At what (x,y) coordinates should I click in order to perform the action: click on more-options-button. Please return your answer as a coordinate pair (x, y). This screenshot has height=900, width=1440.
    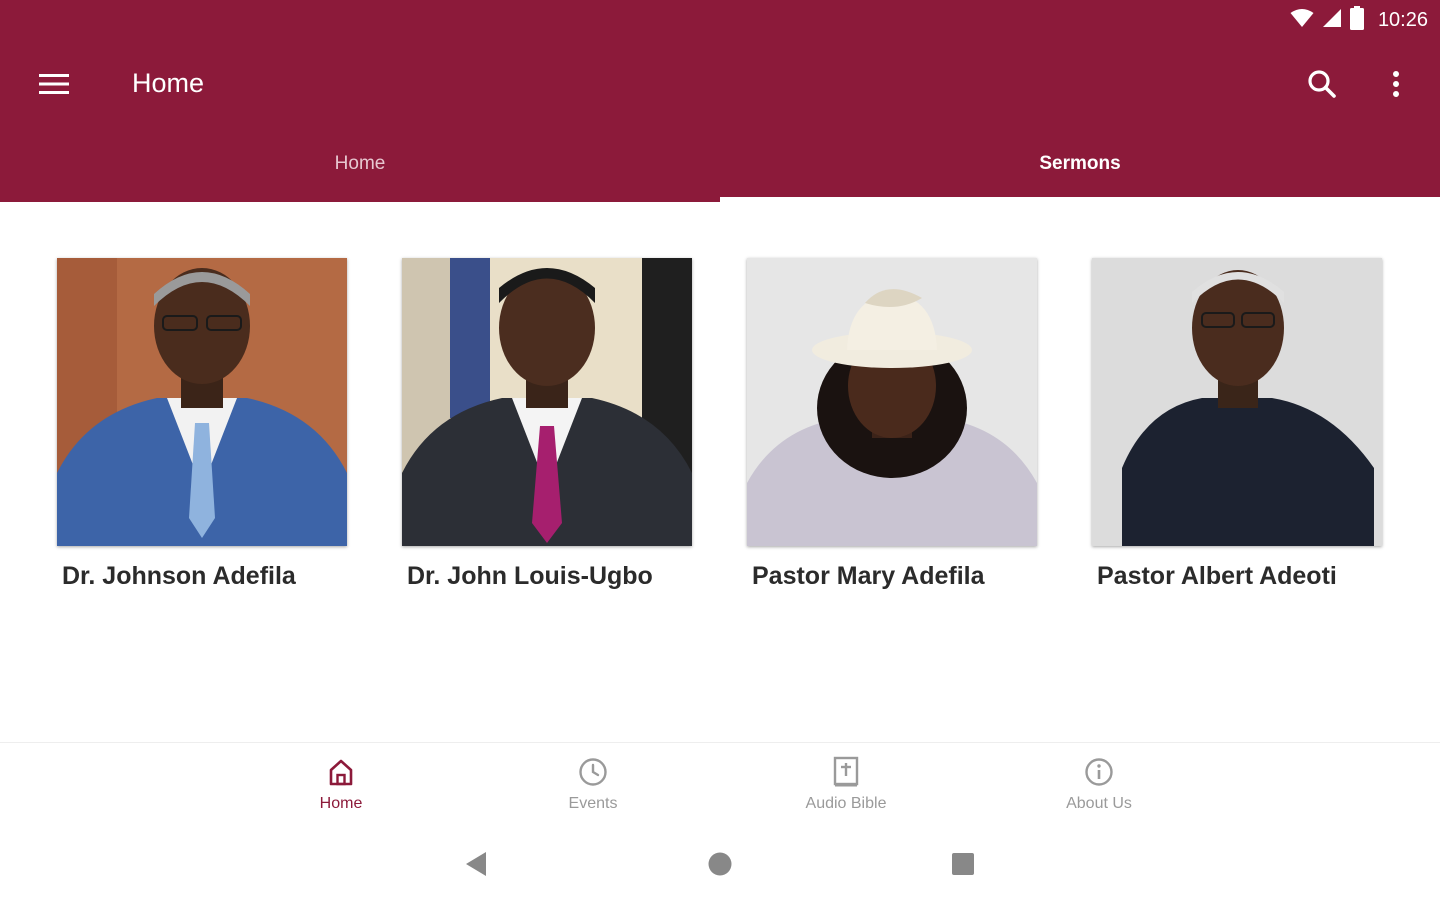
    Looking at the image, I should click on (1396, 86).